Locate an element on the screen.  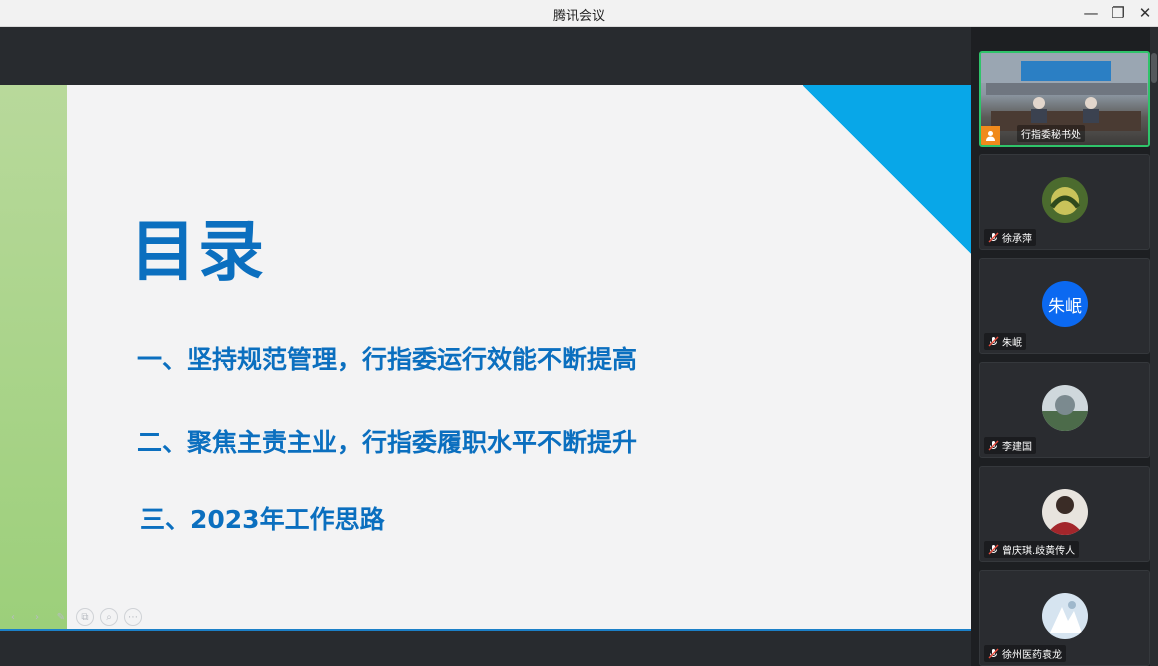
participant-tile: 朱岷 朱岷 is located at coordinates (1064, 306).